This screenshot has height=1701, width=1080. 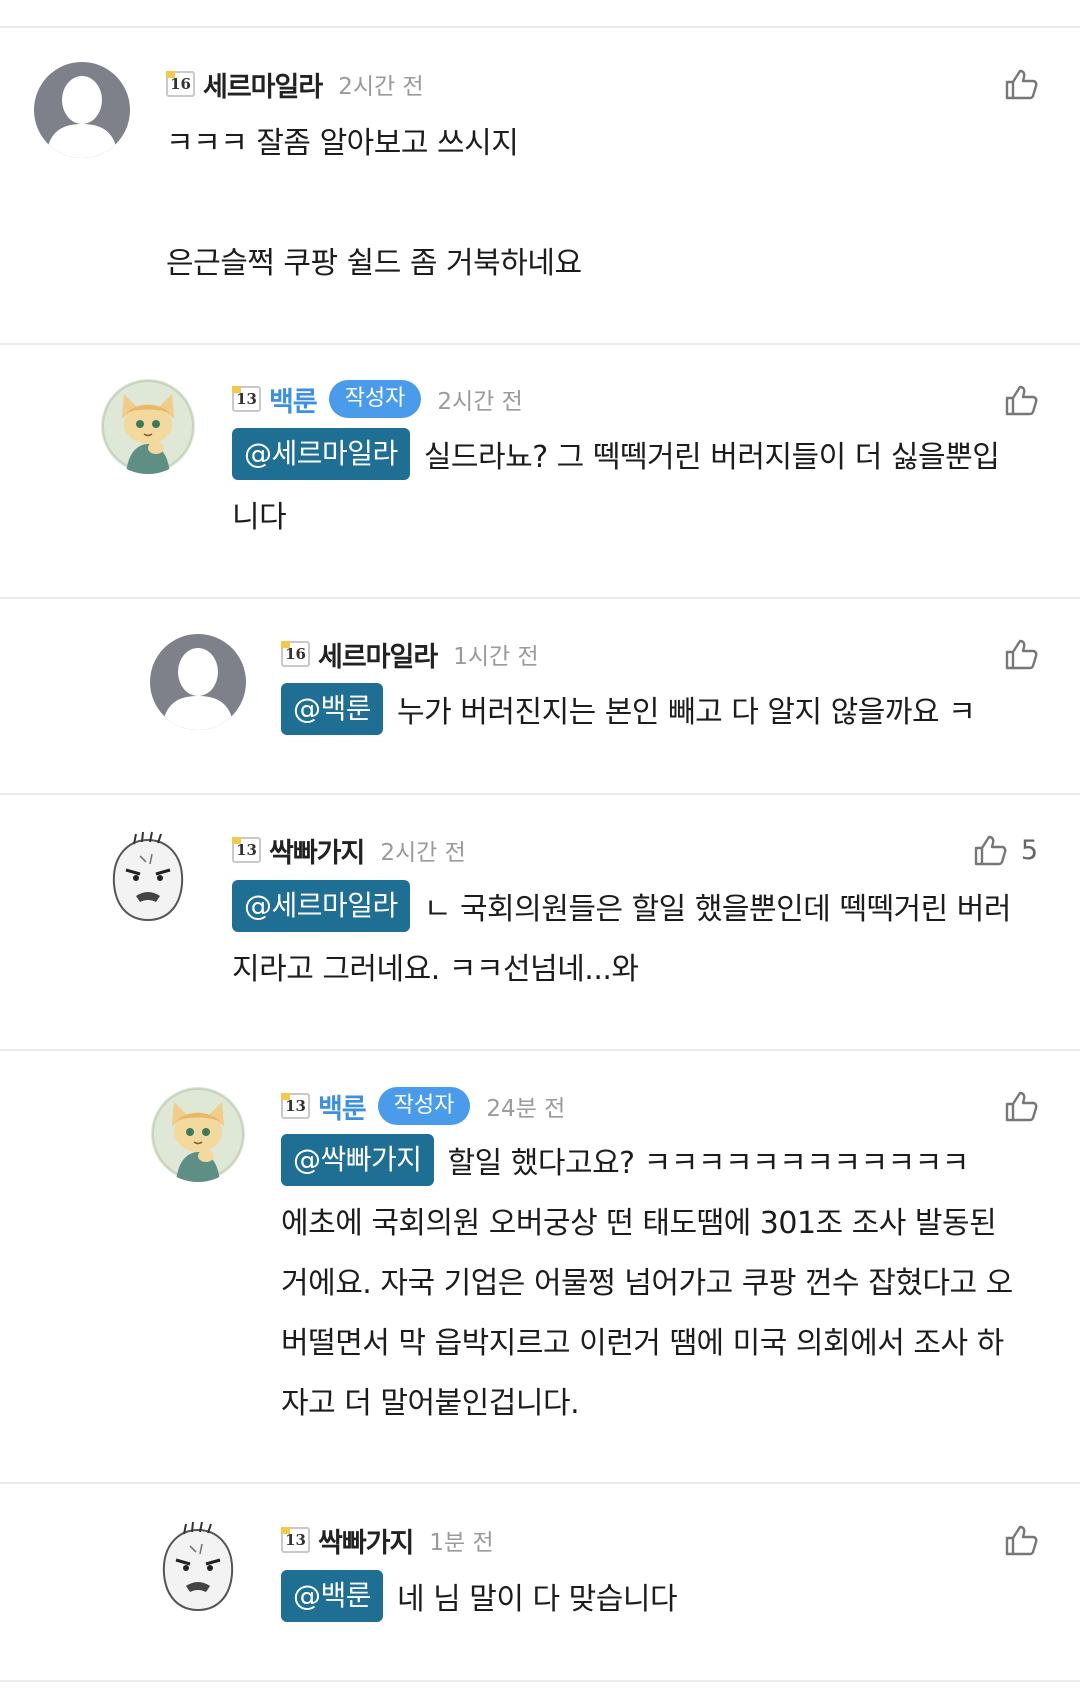 What do you see at coordinates (430, 1403) in the screenshot?
I see `comment-line: 자고 더 말어붙인겁니다.` at bounding box center [430, 1403].